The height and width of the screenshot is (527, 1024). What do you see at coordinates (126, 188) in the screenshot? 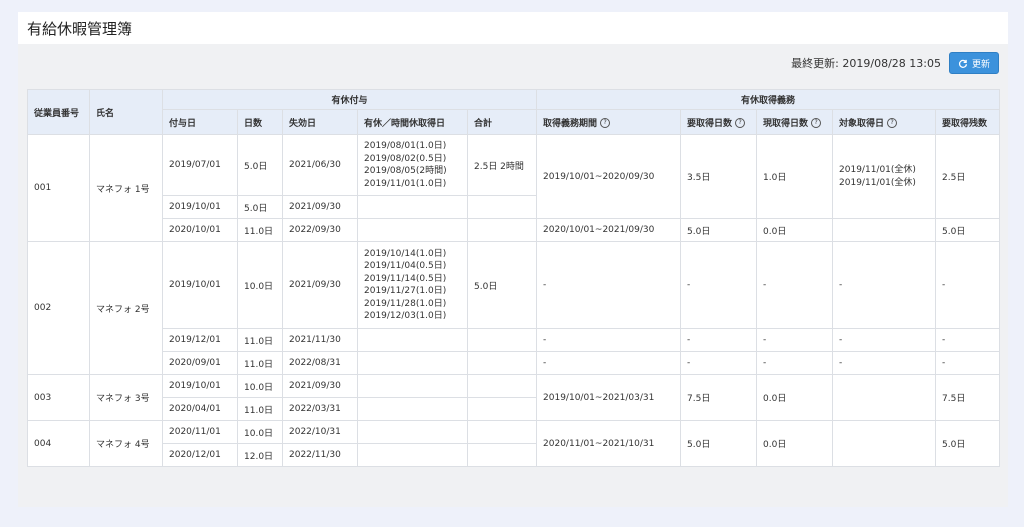
I see `emp-name-cell: マネフォ 1号` at bounding box center [126, 188].